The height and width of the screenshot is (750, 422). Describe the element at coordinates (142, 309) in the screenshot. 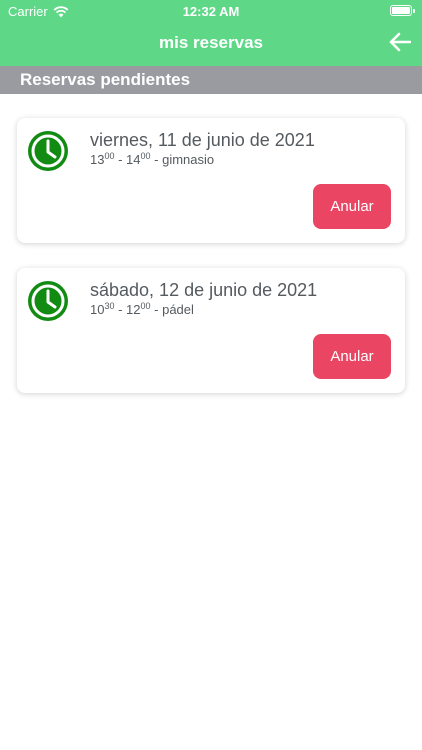

I see `reservation-time: 1030 - 1200 - pádel` at that location.